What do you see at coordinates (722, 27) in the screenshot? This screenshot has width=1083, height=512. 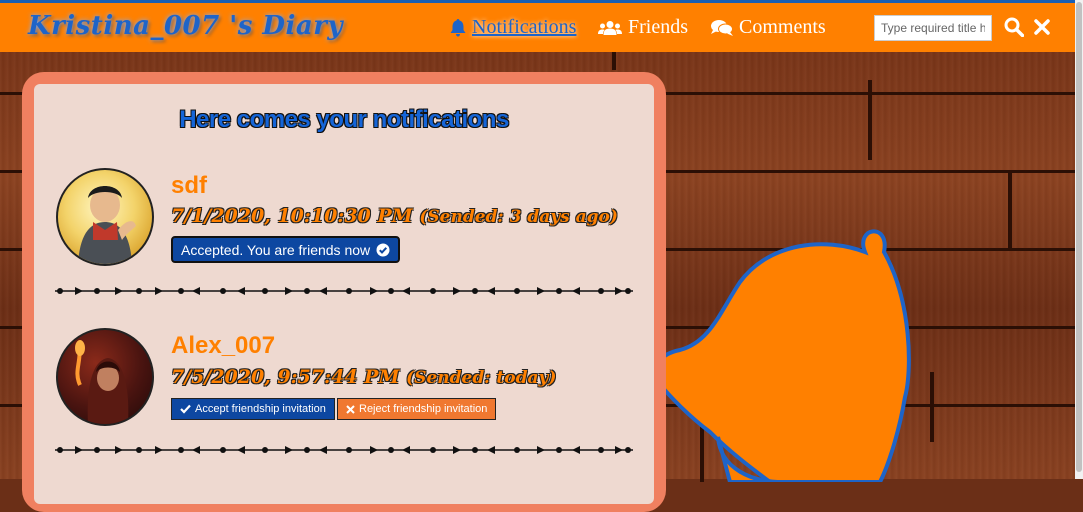 I see `comments-icon` at bounding box center [722, 27].